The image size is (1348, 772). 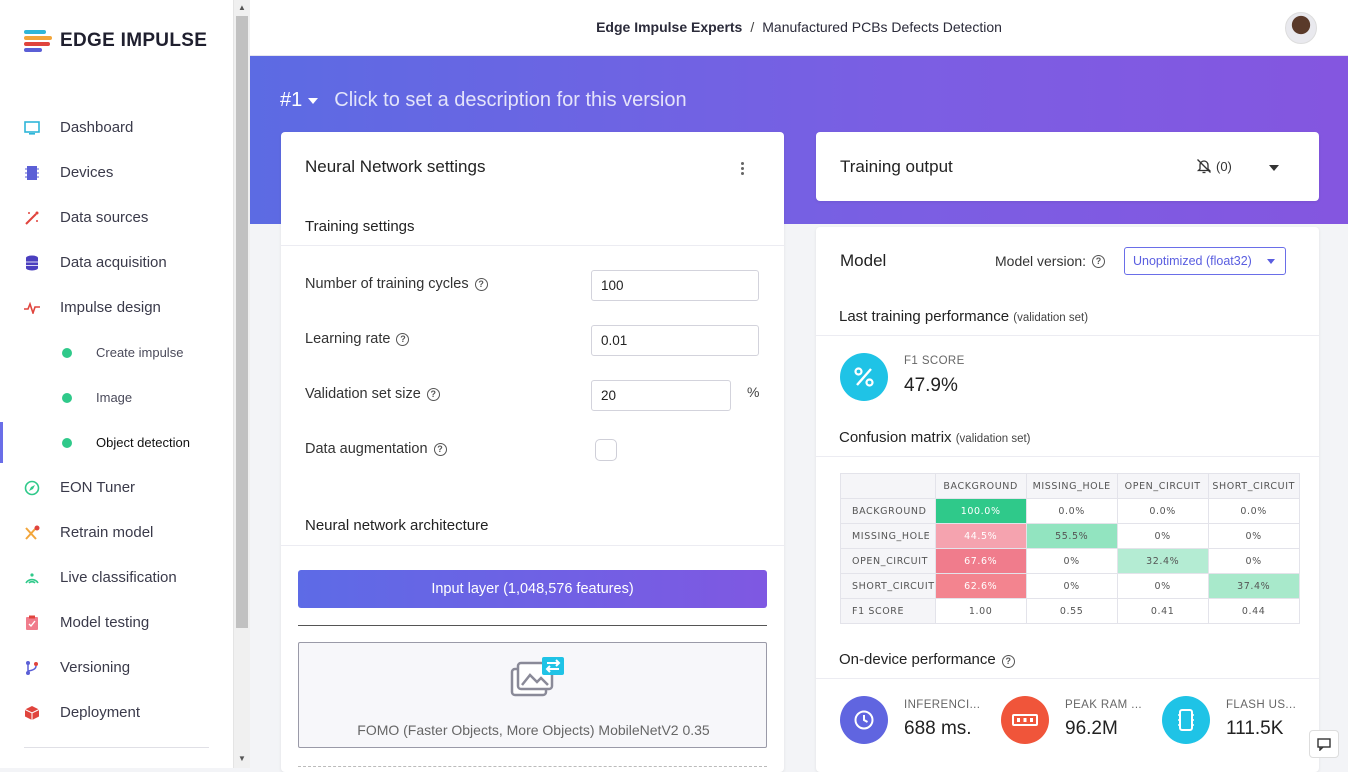 What do you see at coordinates (242, 7) in the screenshot?
I see `scroll-up-icon: ▲` at bounding box center [242, 7].